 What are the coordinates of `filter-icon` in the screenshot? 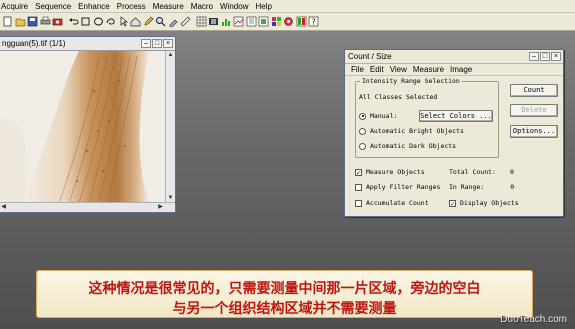 It's located at (251, 21).